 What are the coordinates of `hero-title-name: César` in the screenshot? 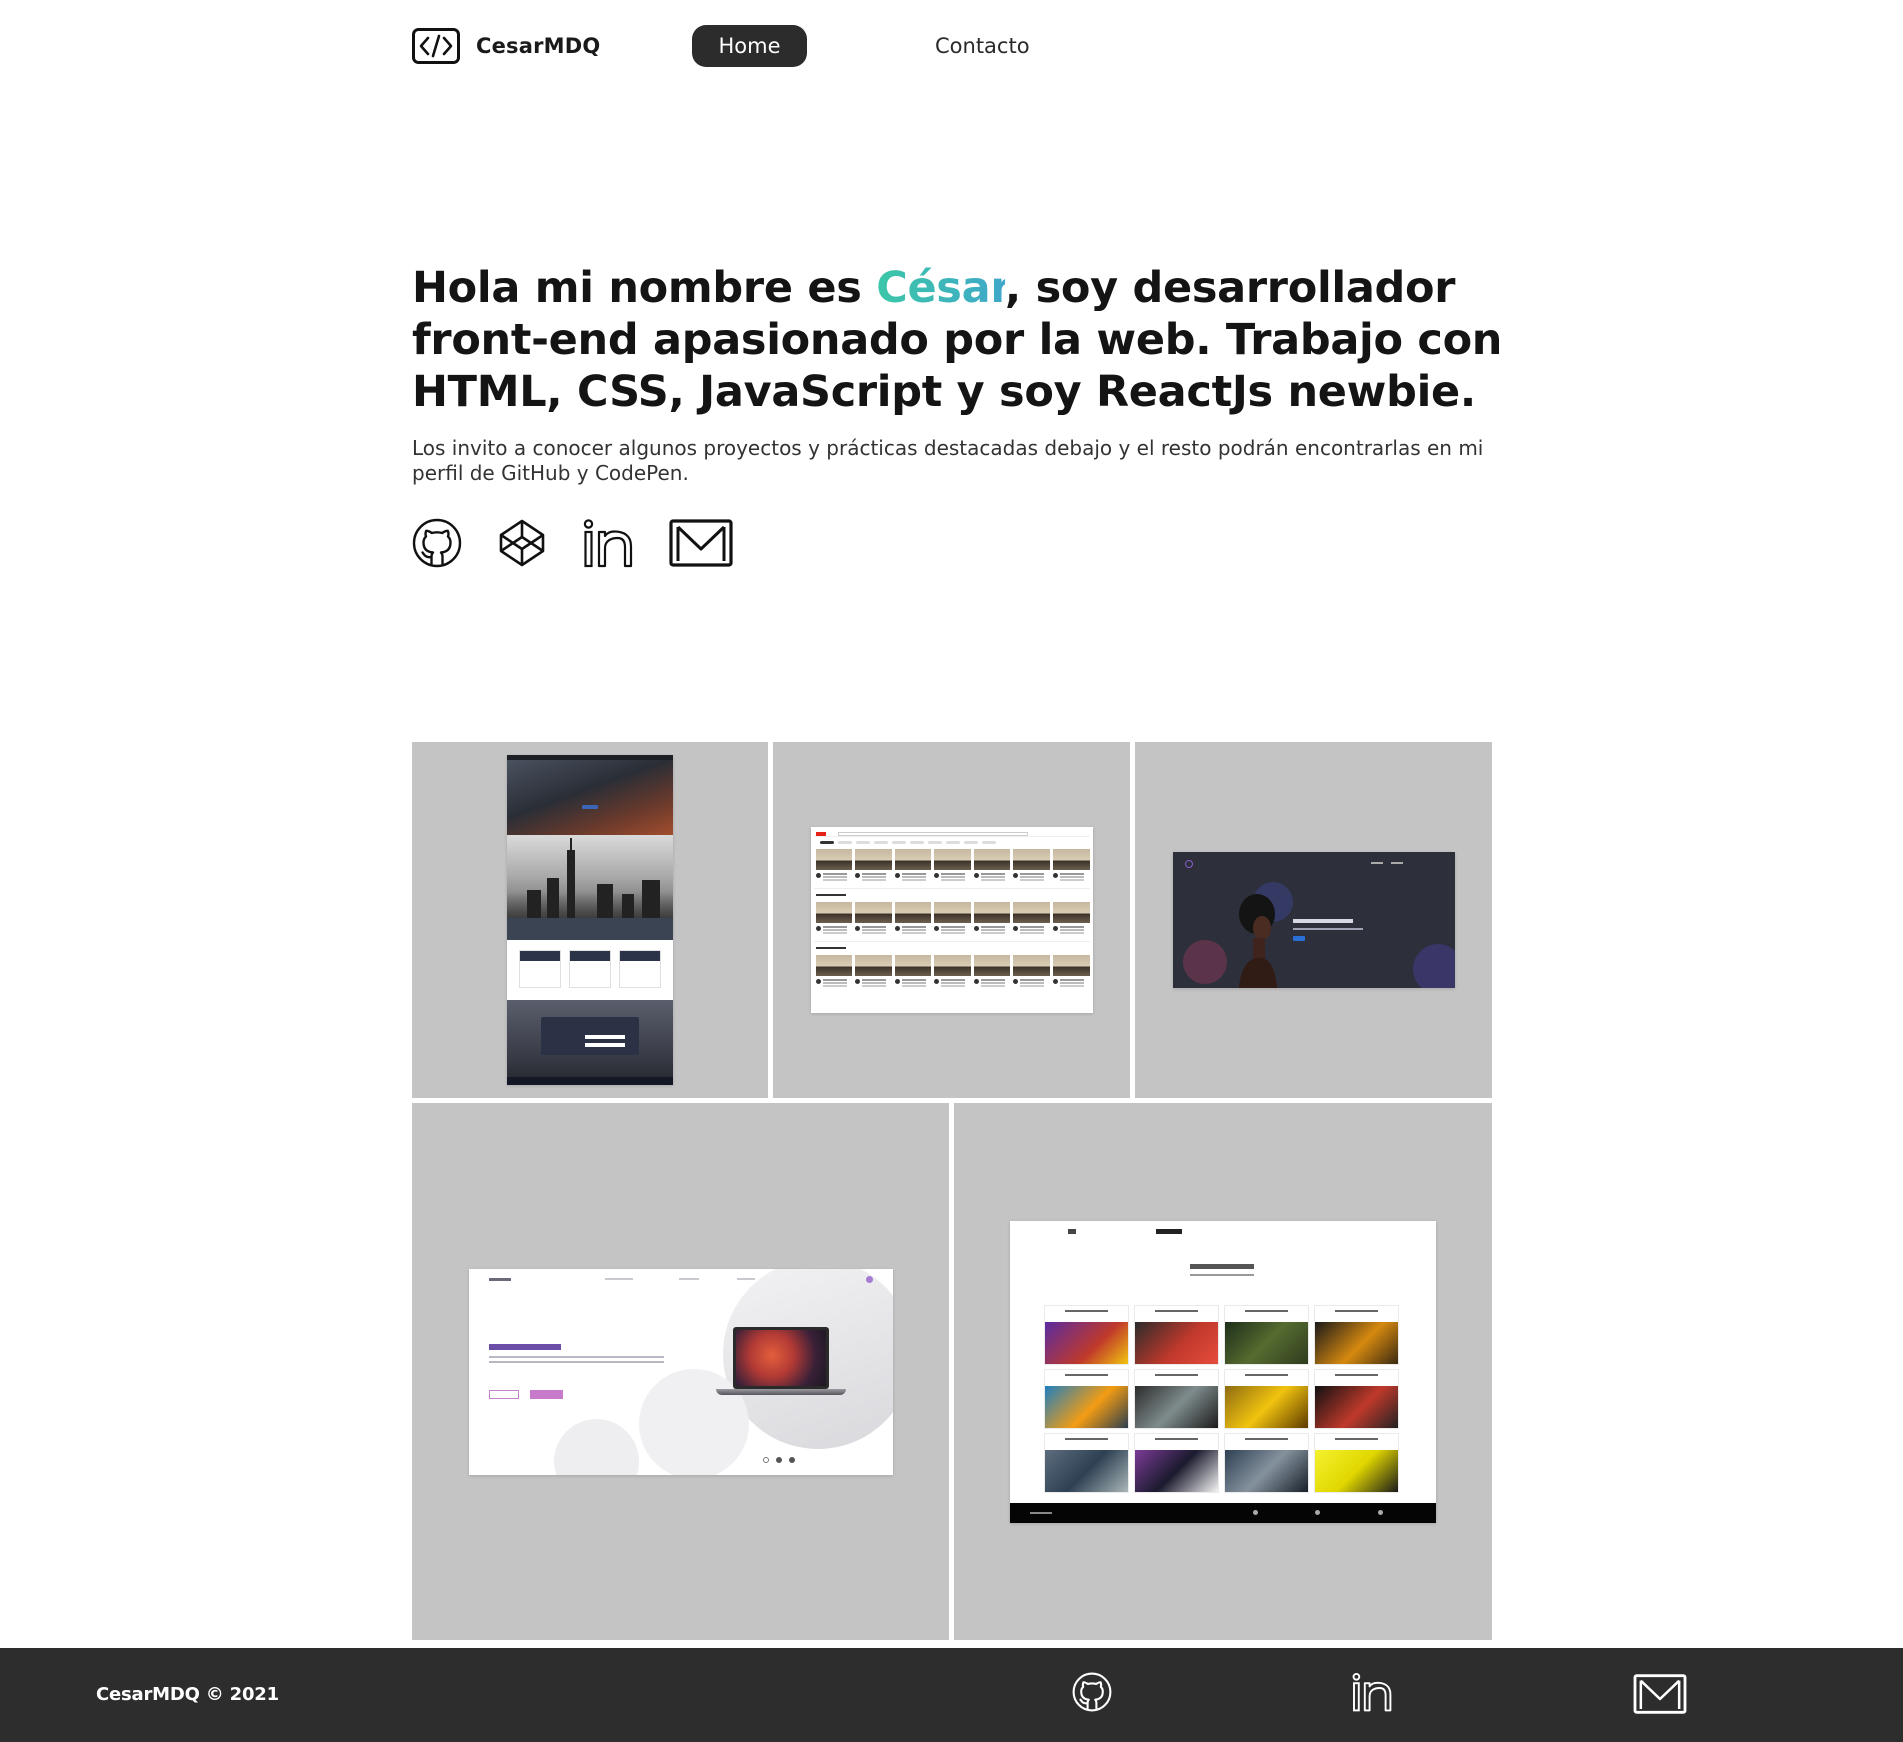 It's located at (940, 288).